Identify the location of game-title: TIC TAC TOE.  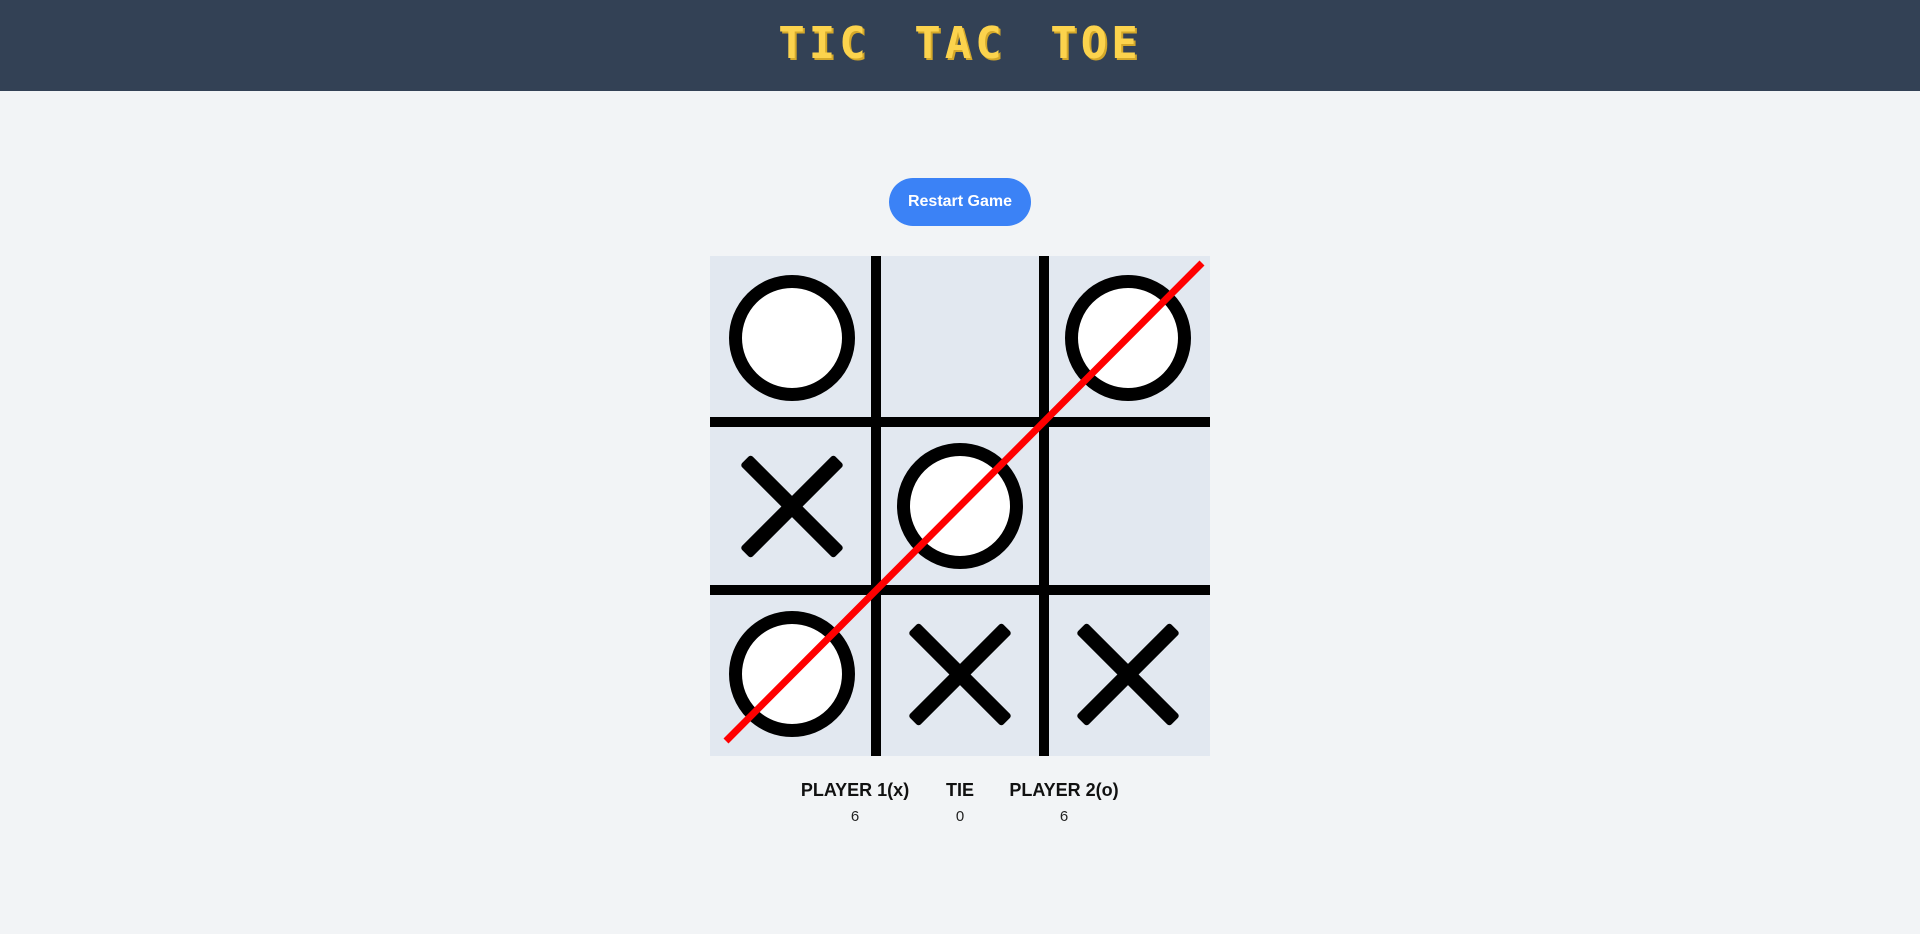
(960, 43).